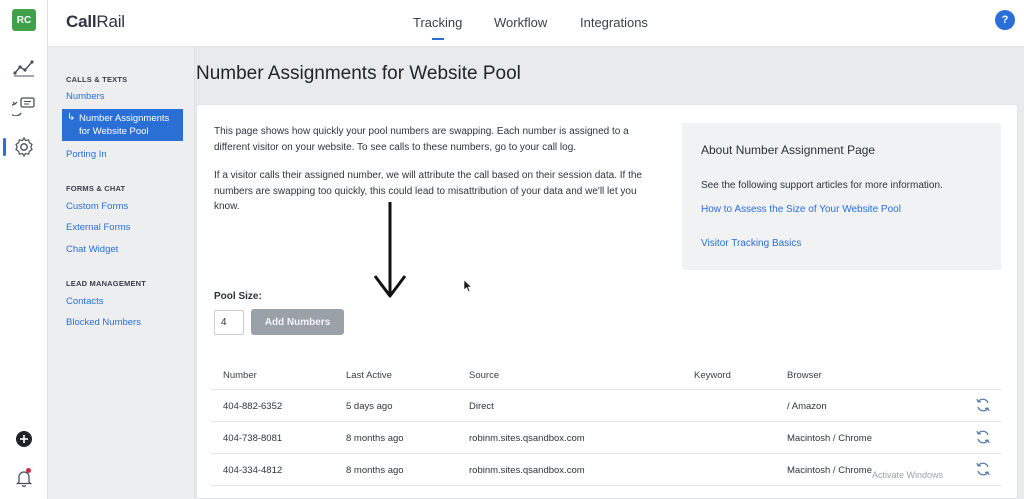 This screenshot has height=499, width=1024. What do you see at coordinates (358, 73) in the screenshot?
I see `page-title: Number Assignments for Website Pool` at bounding box center [358, 73].